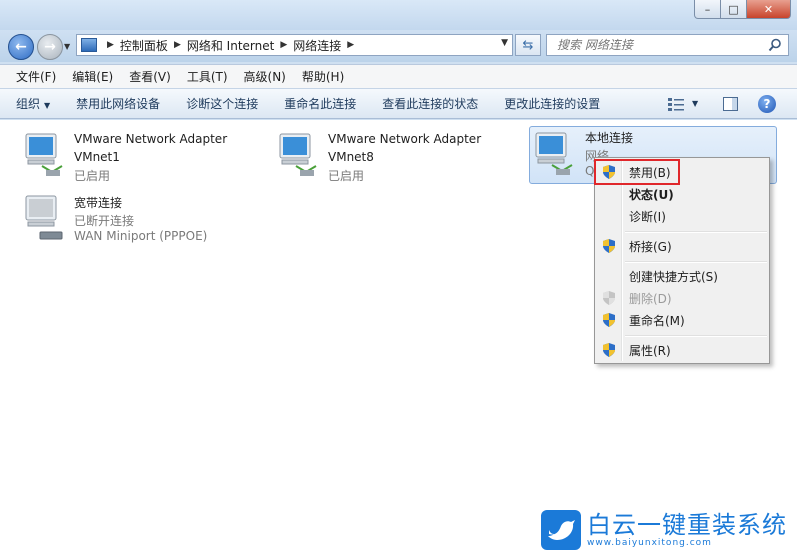  I want to click on organize-button: 组织 ▼, so click(33, 103).